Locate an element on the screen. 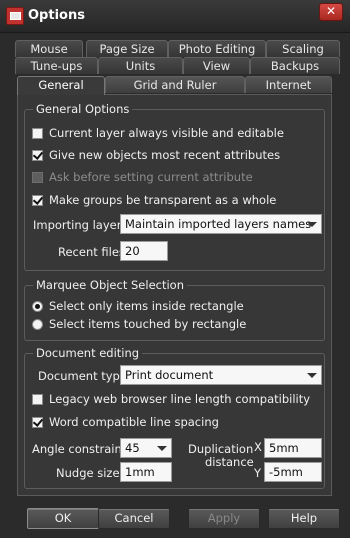  tab-mouse: Mouse is located at coordinates (49, 48).